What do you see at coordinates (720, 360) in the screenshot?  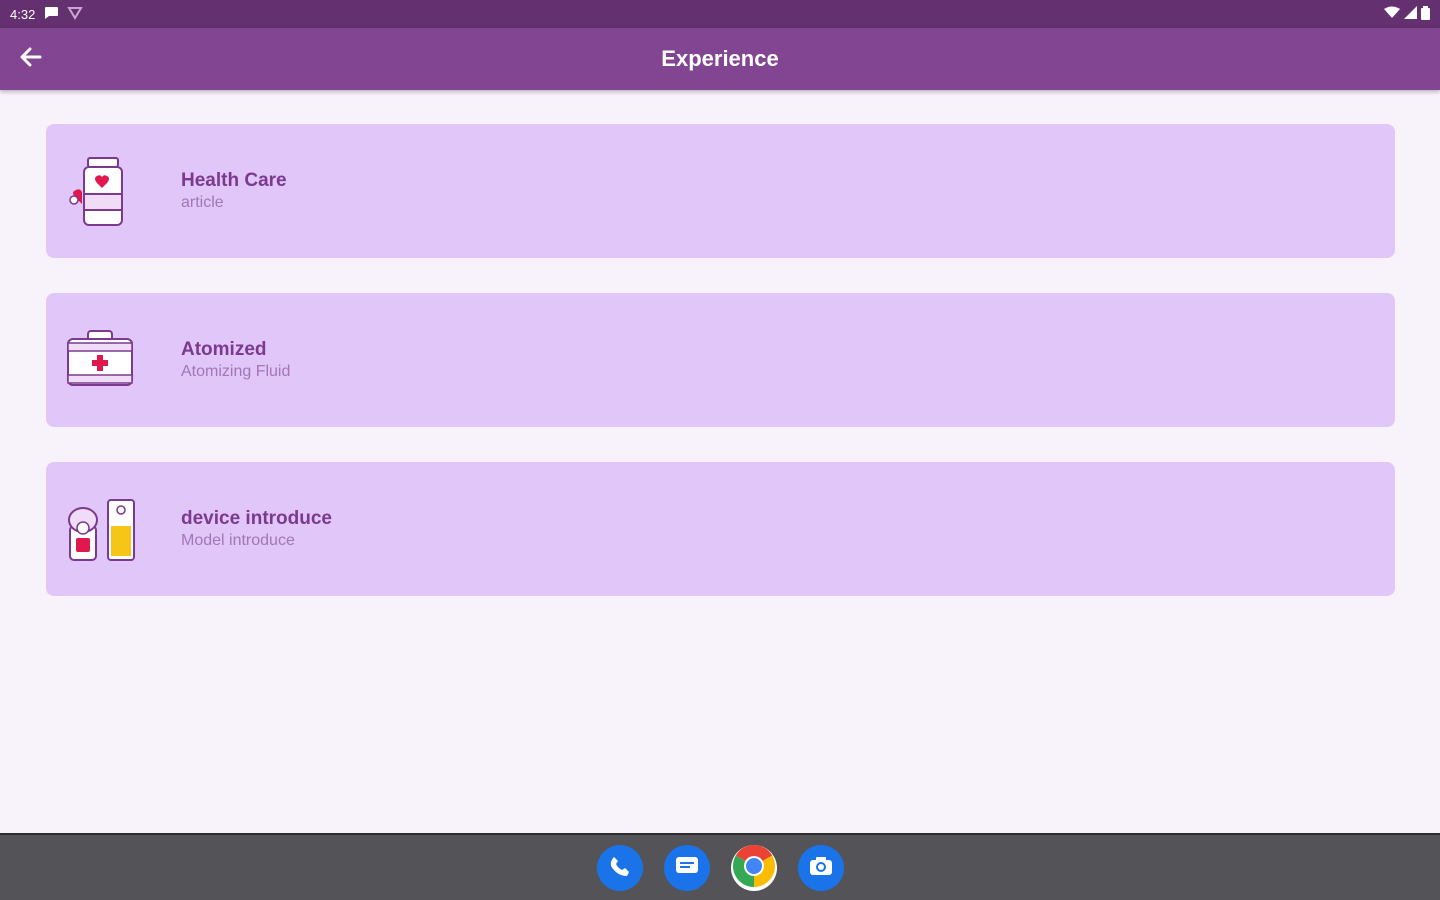 I see `list-item-atomized: Atomized Atomizing Fluid` at bounding box center [720, 360].